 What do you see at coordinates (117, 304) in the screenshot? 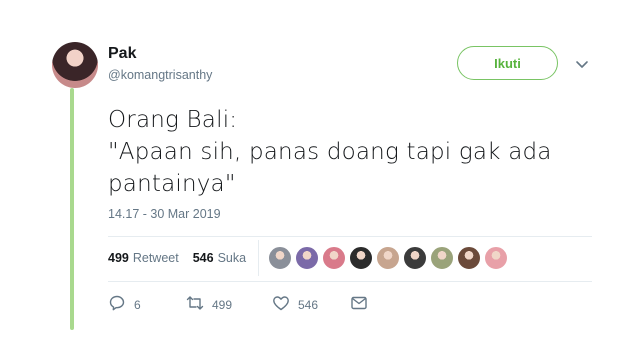
I see `reply-icon` at bounding box center [117, 304].